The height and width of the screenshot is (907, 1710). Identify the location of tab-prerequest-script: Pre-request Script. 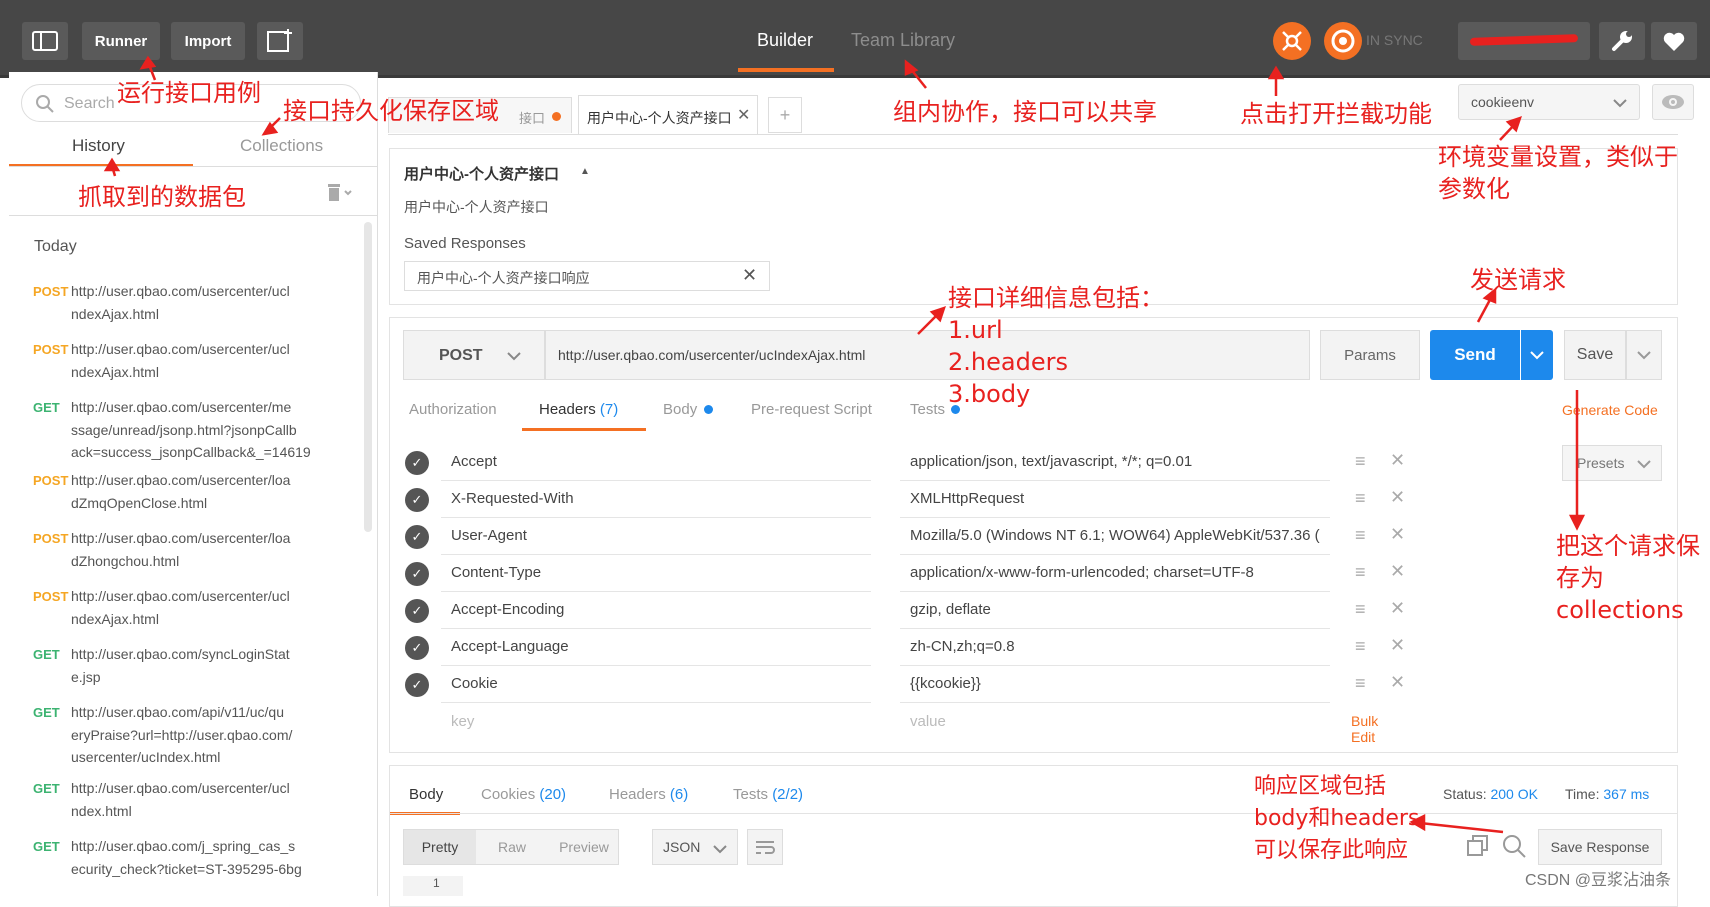
(811, 409).